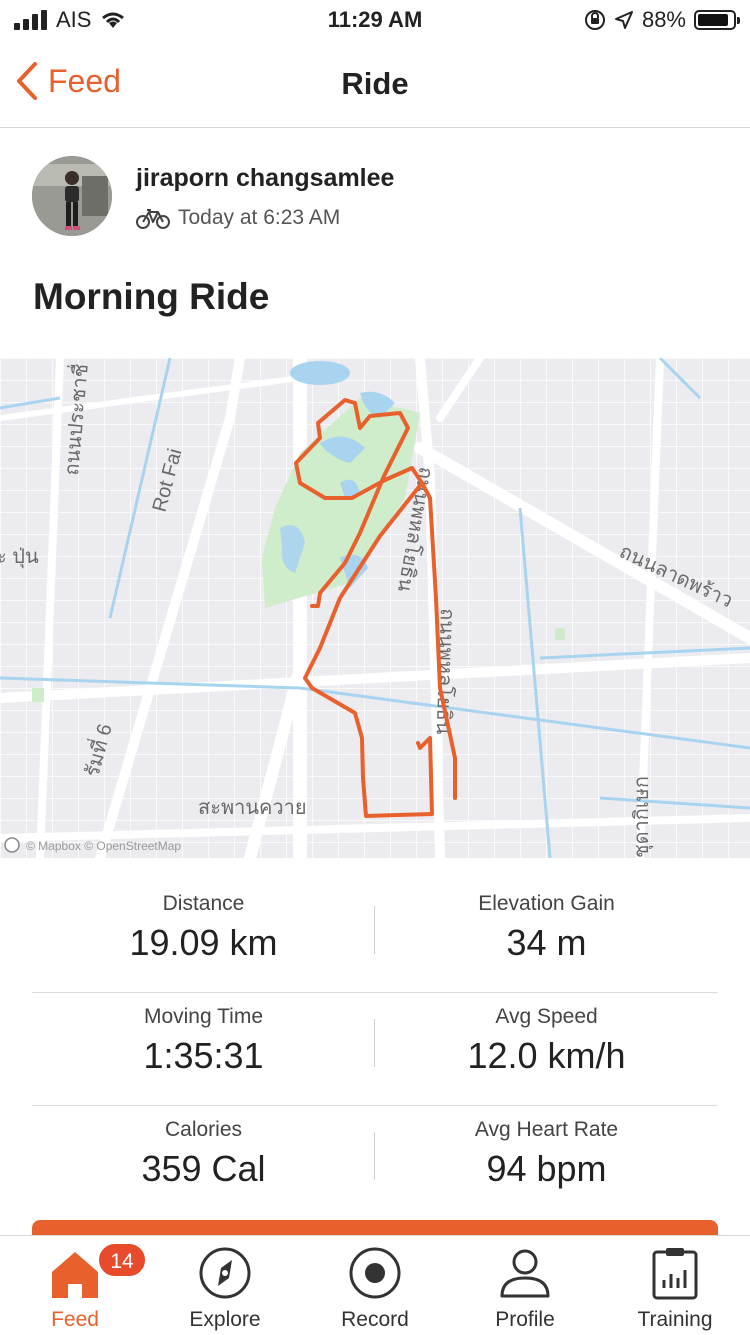 This screenshot has width=750, height=1335. I want to click on stat-elevation-gain: Elevation Gain 34 m, so click(546, 928).